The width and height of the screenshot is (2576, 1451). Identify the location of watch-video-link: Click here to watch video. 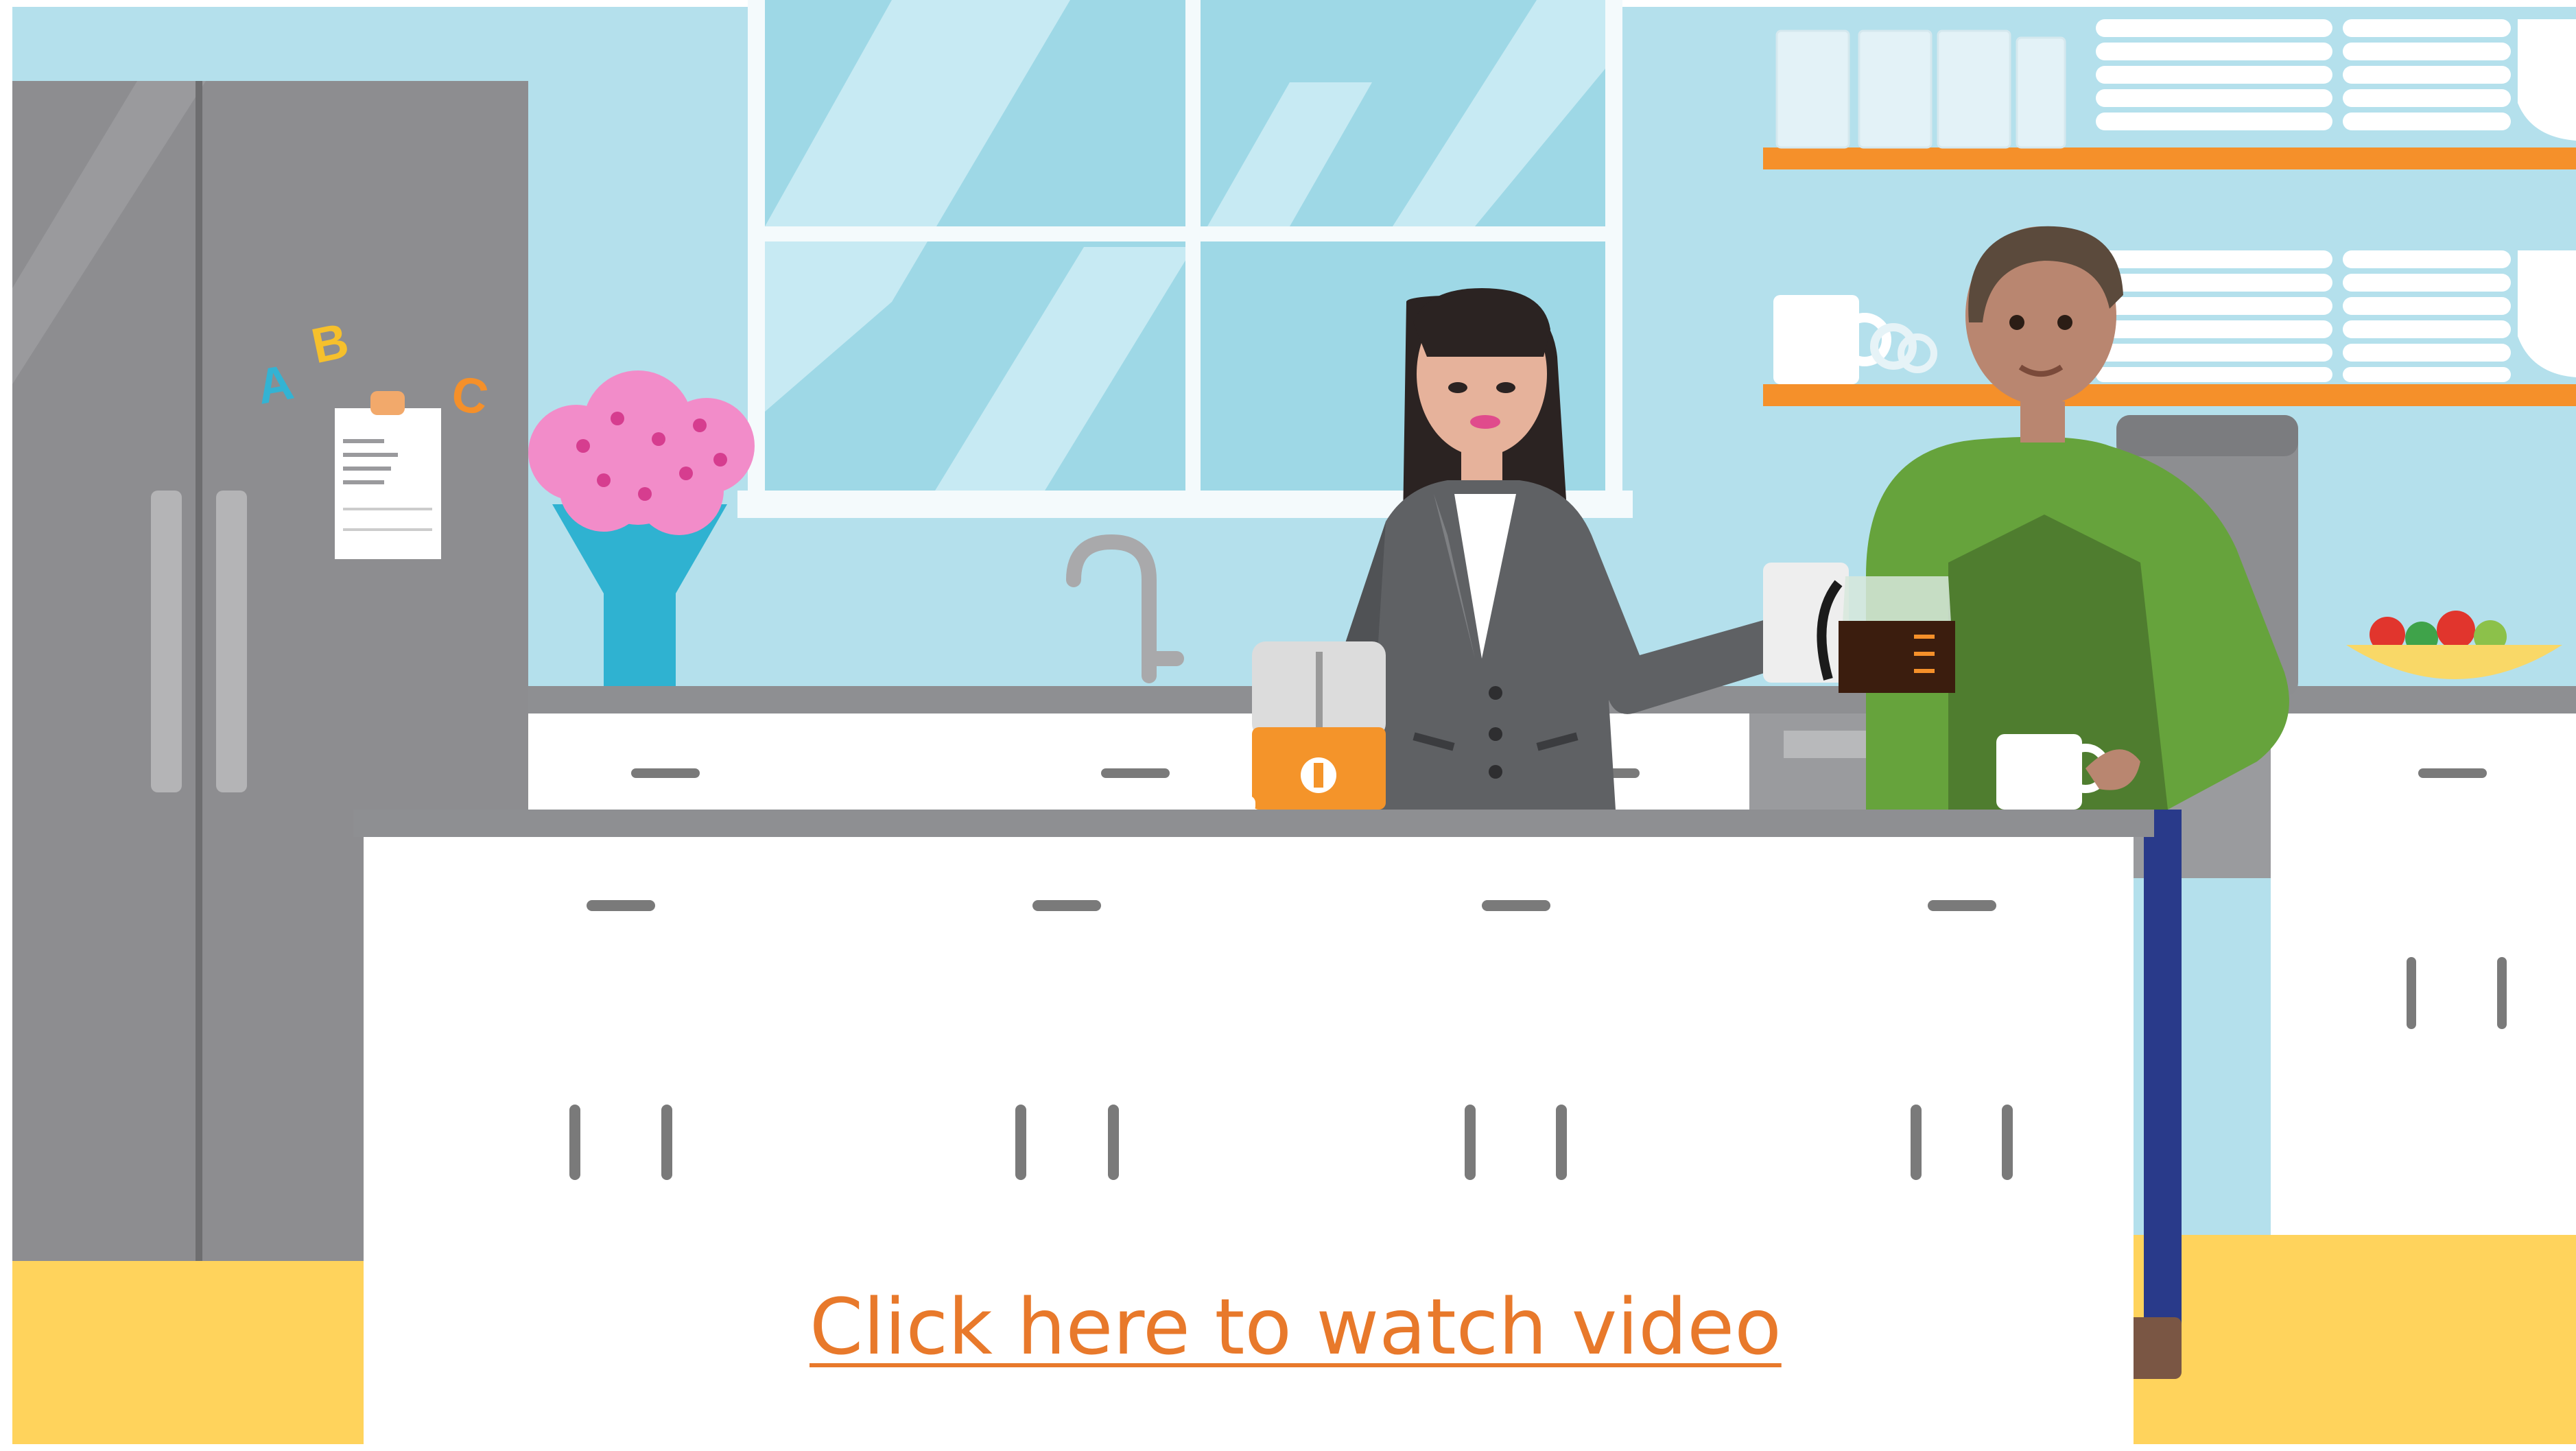
(1296, 1327).